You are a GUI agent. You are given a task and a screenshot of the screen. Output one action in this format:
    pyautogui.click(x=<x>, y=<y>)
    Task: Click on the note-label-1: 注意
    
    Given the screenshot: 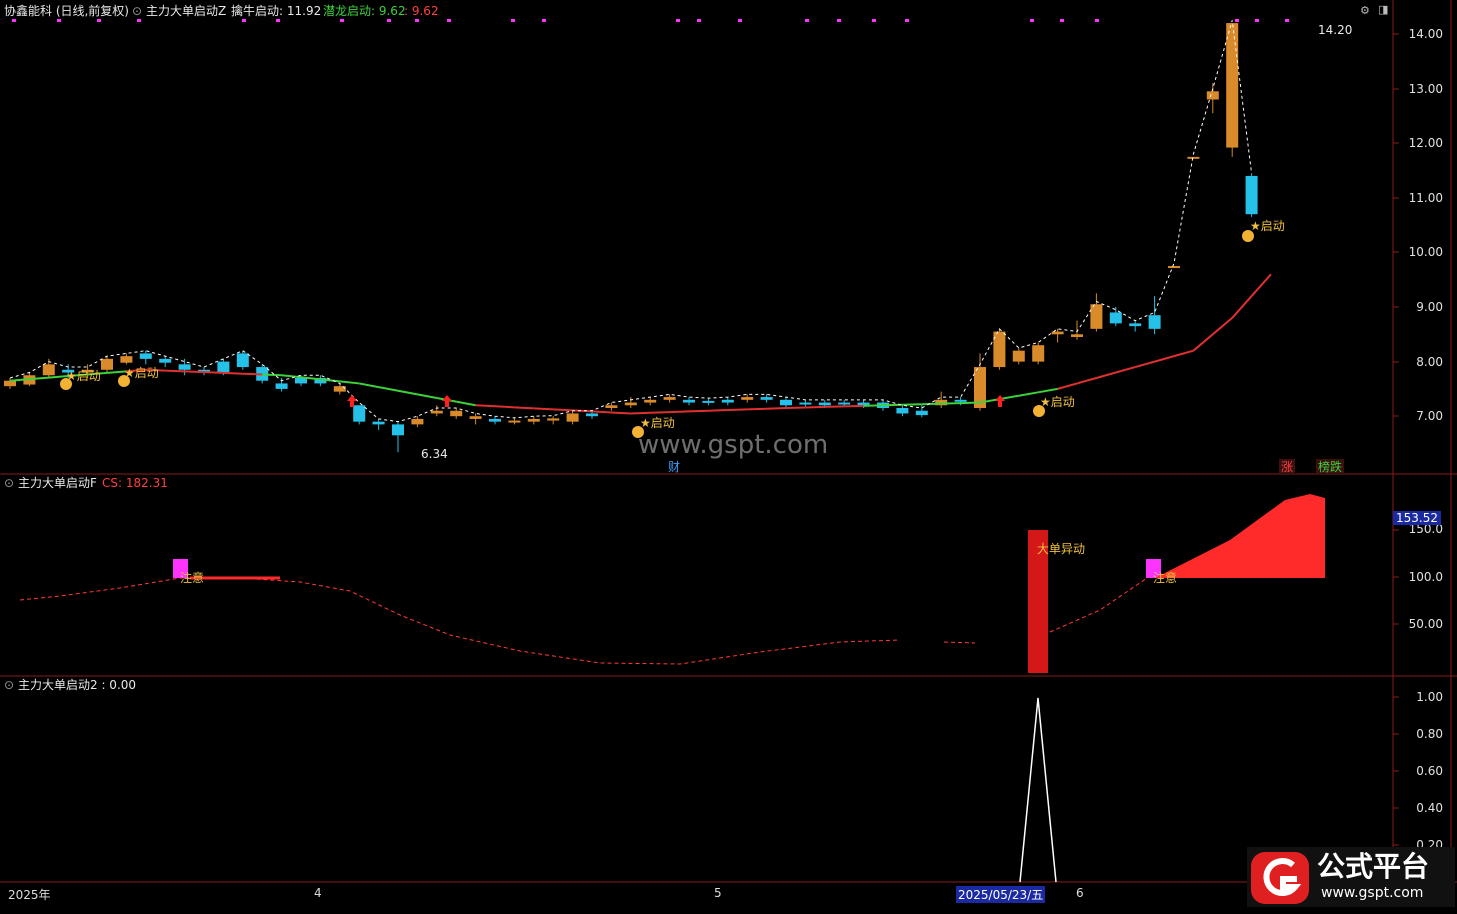 What is the action you would take?
    pyautogui.click(x=192, y=578)
    